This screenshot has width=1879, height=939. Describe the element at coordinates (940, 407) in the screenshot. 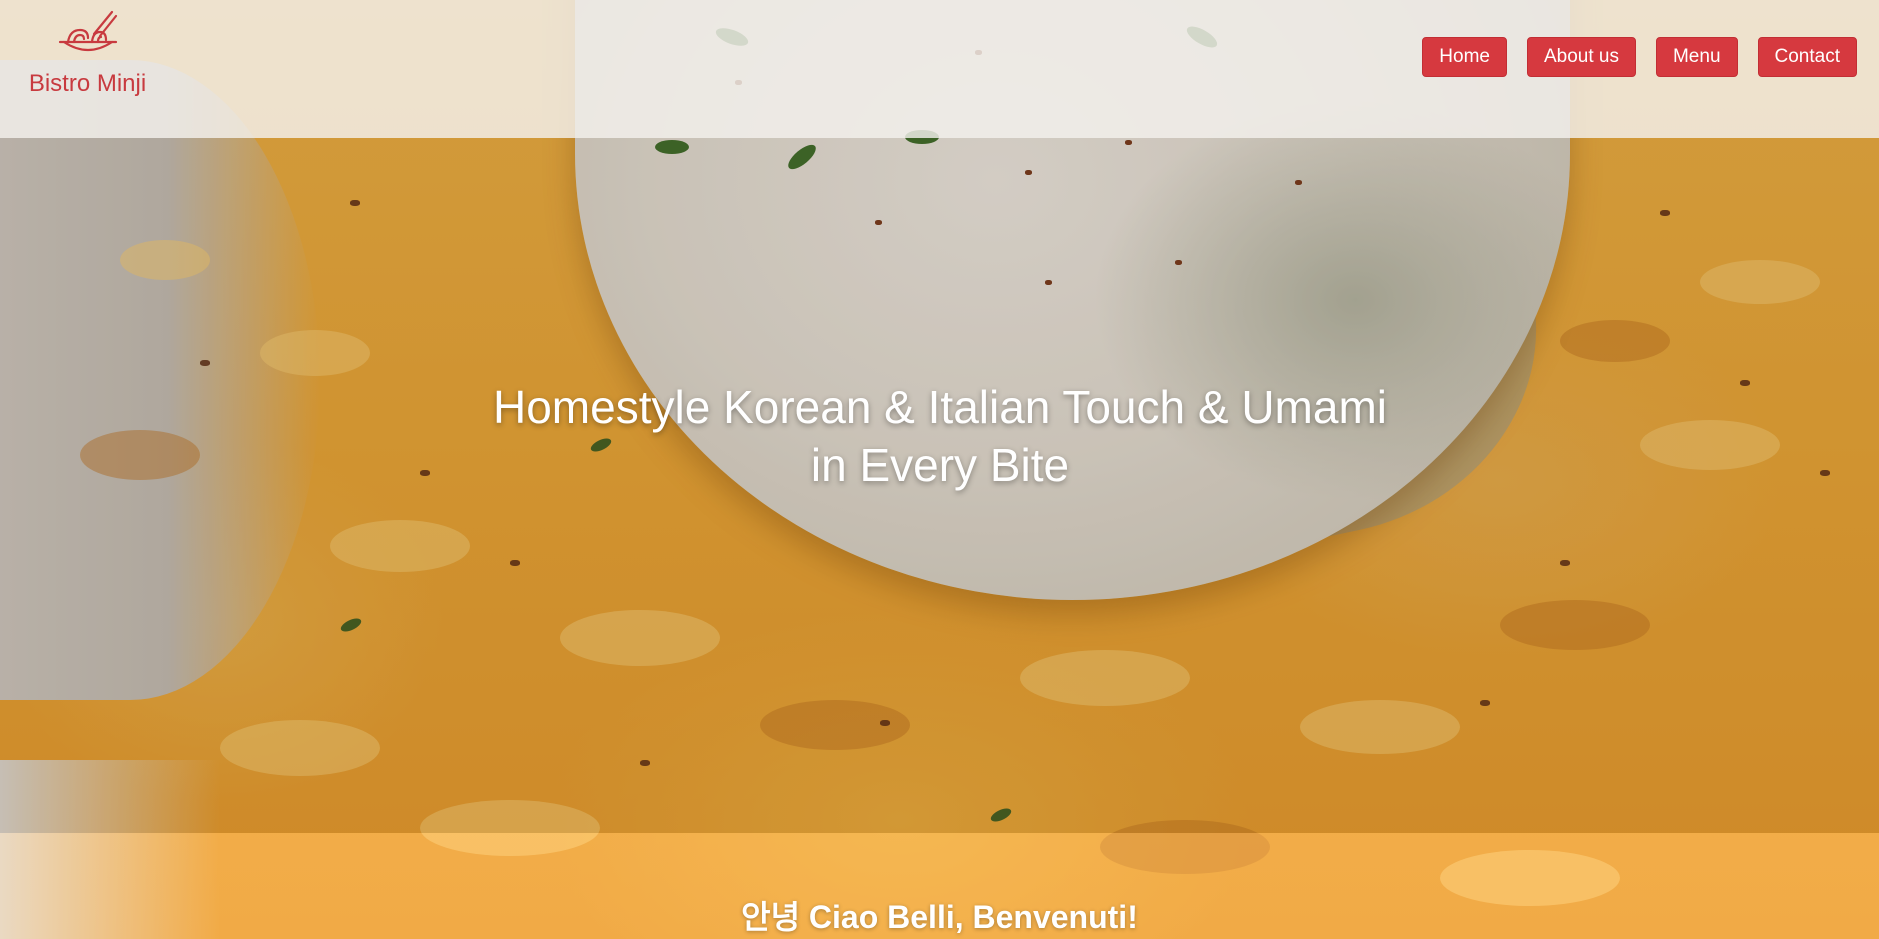

I see `hero-heading-line-1: Homestyle Korean & Italian Touch & Umami` at that location.